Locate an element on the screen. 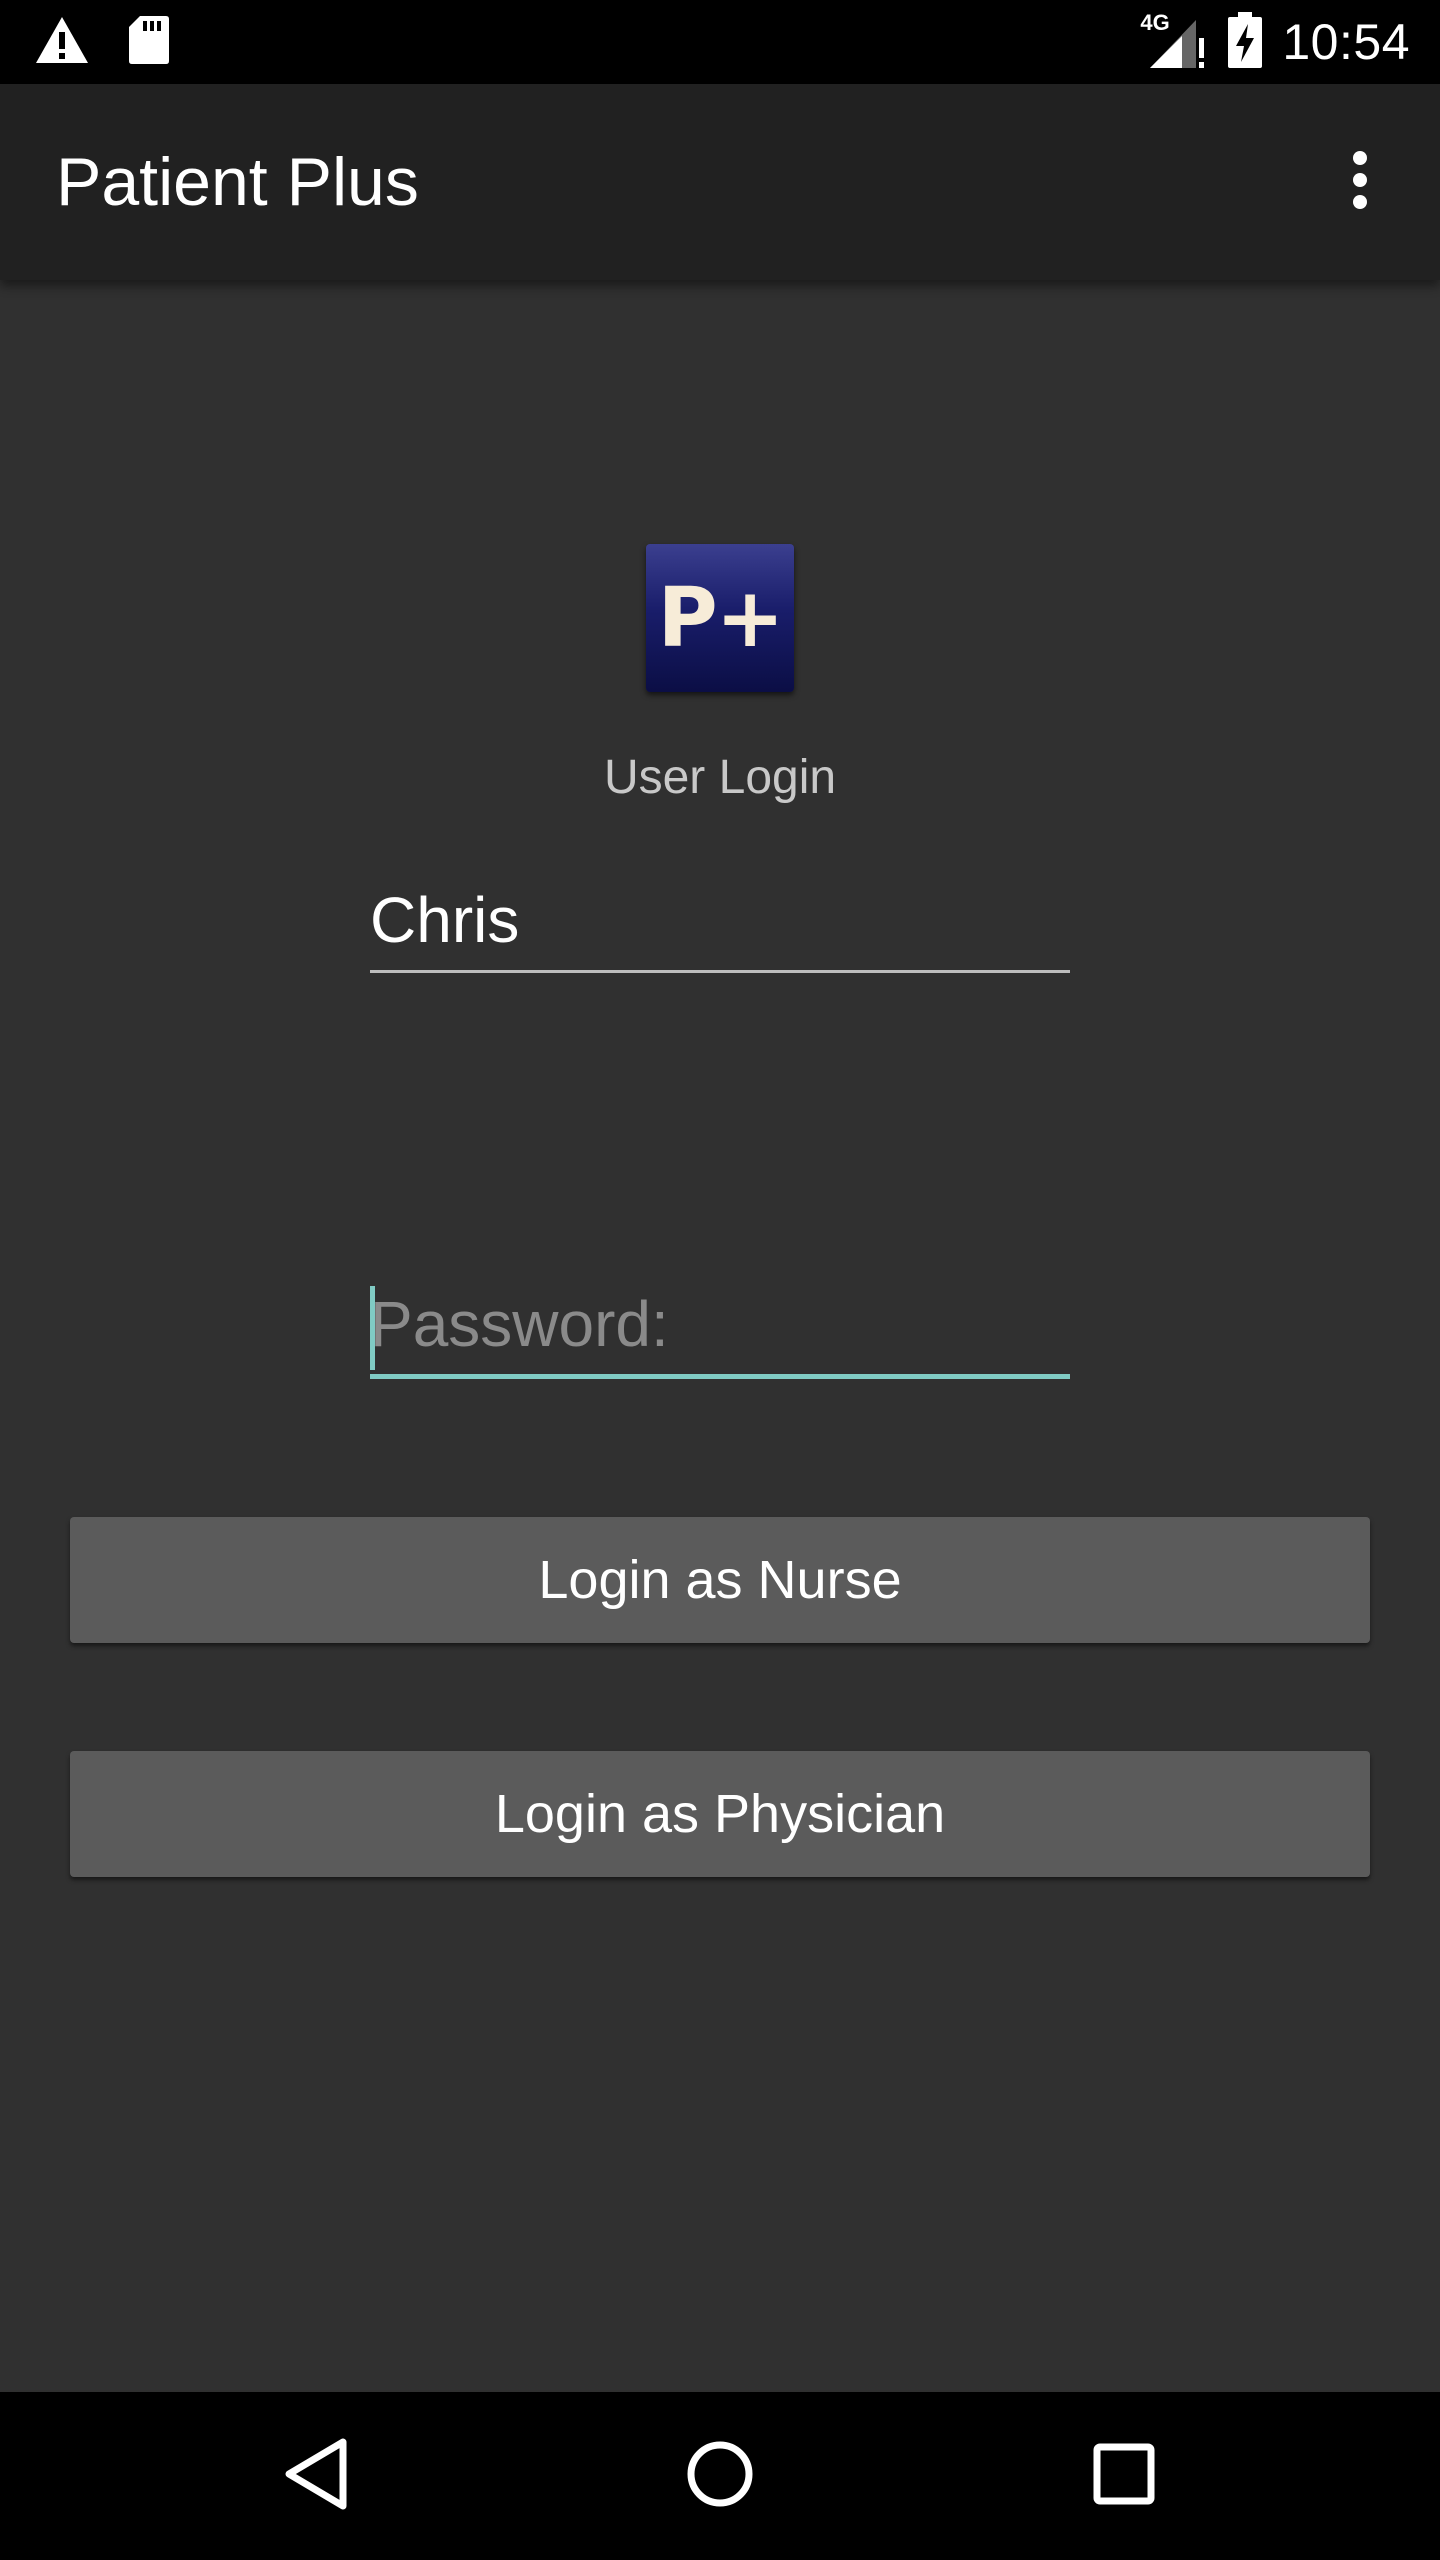 The height and width of the screenshot is (2560, 1440). app-title: Patient Plus is located at coordinates (237, 182).